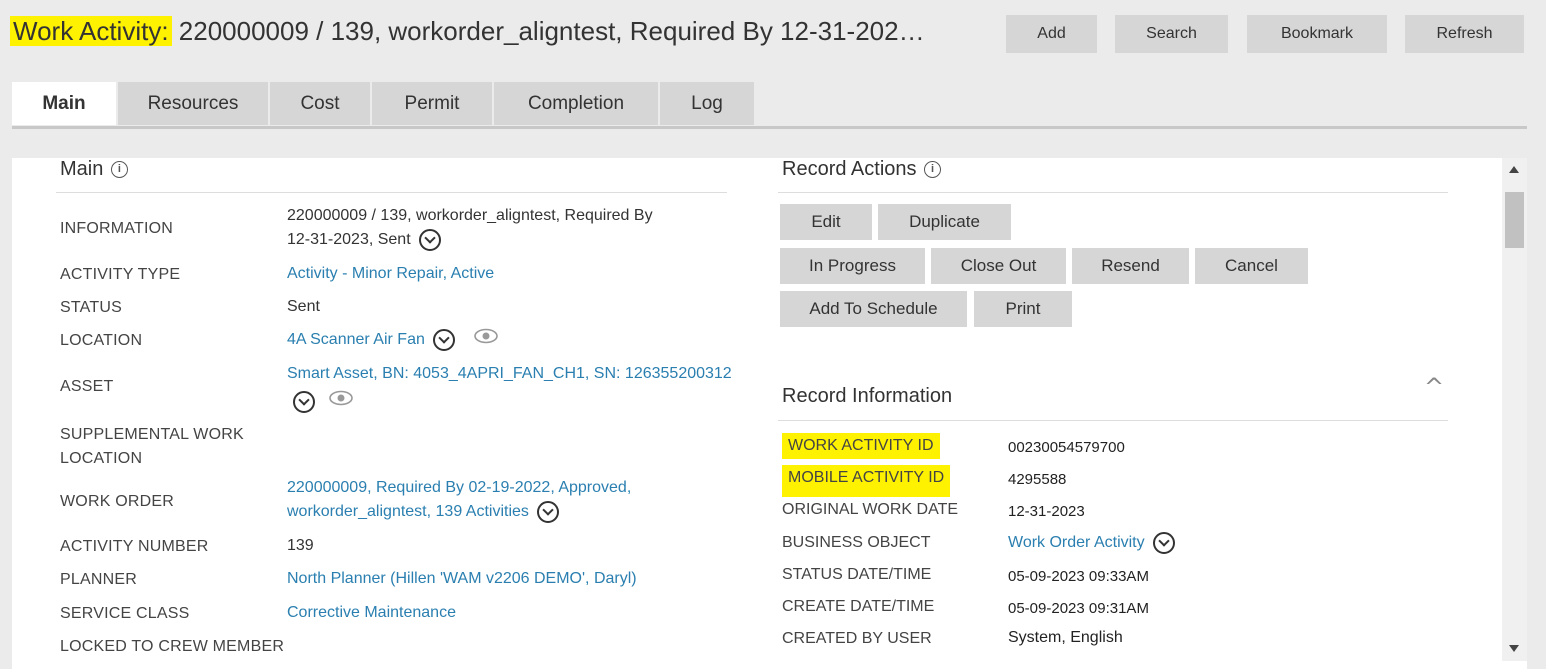 The height and width of the screenshot is (669, 1546). I want to click on tab-main: Main, so click(65, 103).